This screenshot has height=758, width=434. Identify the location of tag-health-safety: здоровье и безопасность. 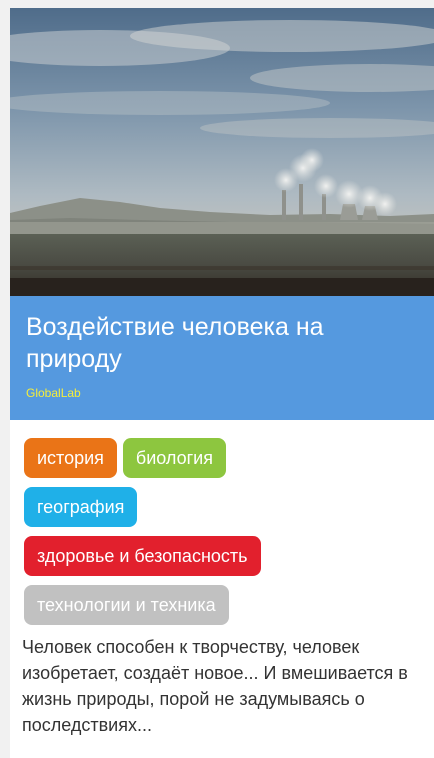
(142, 556).